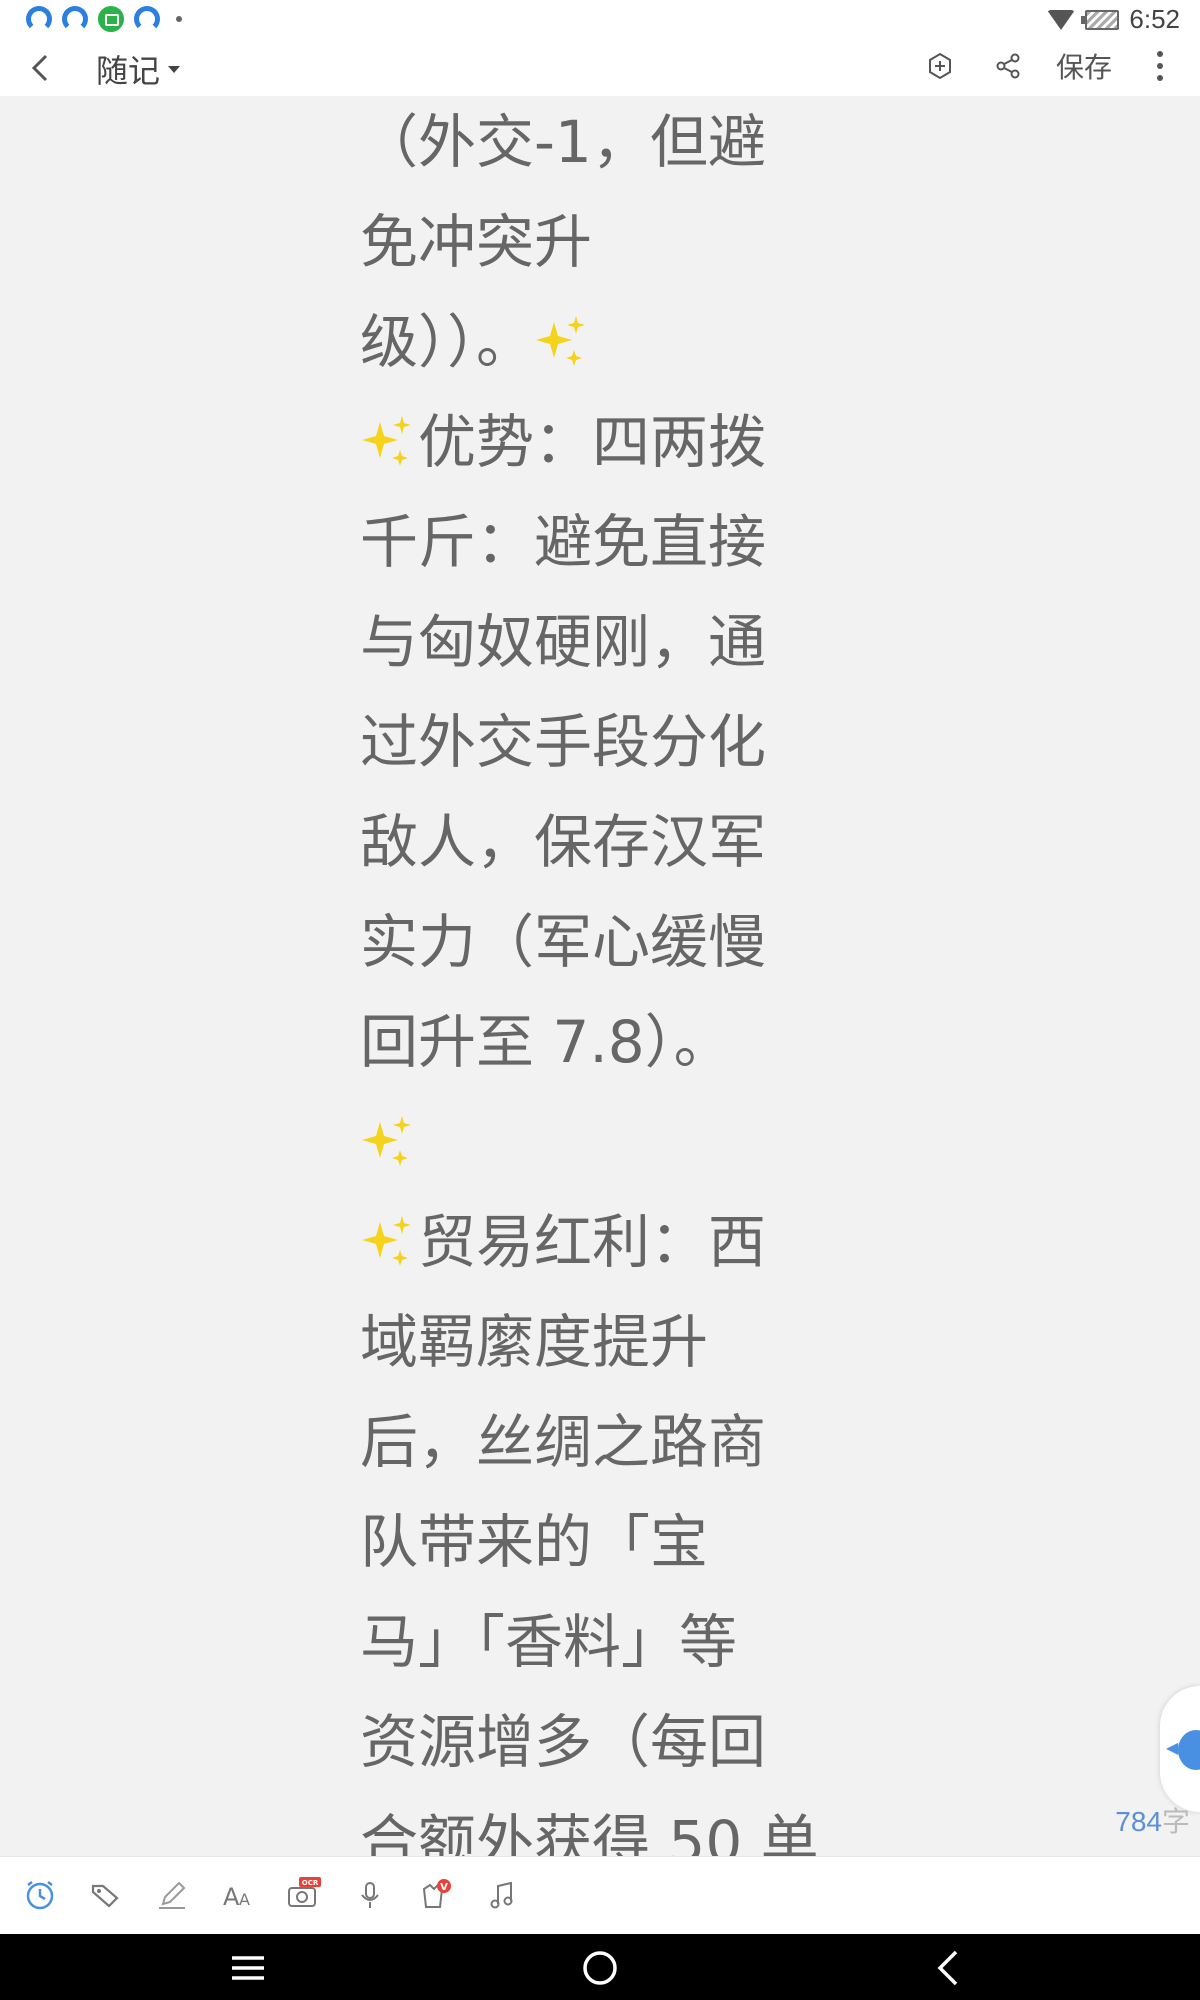 The height and width of the screenshot is (2000, 1200). What do you see at coordinates (590, 1042) in the screenshot?
I see `note-line: 回升至 7.8）。` at bounding box center [590, 1042].